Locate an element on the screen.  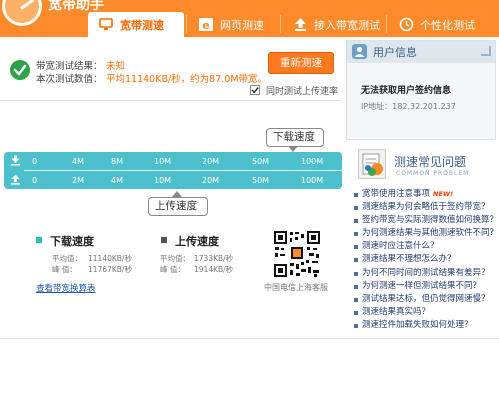
speedometer-logo-icon is located at coordinates (22, 13).